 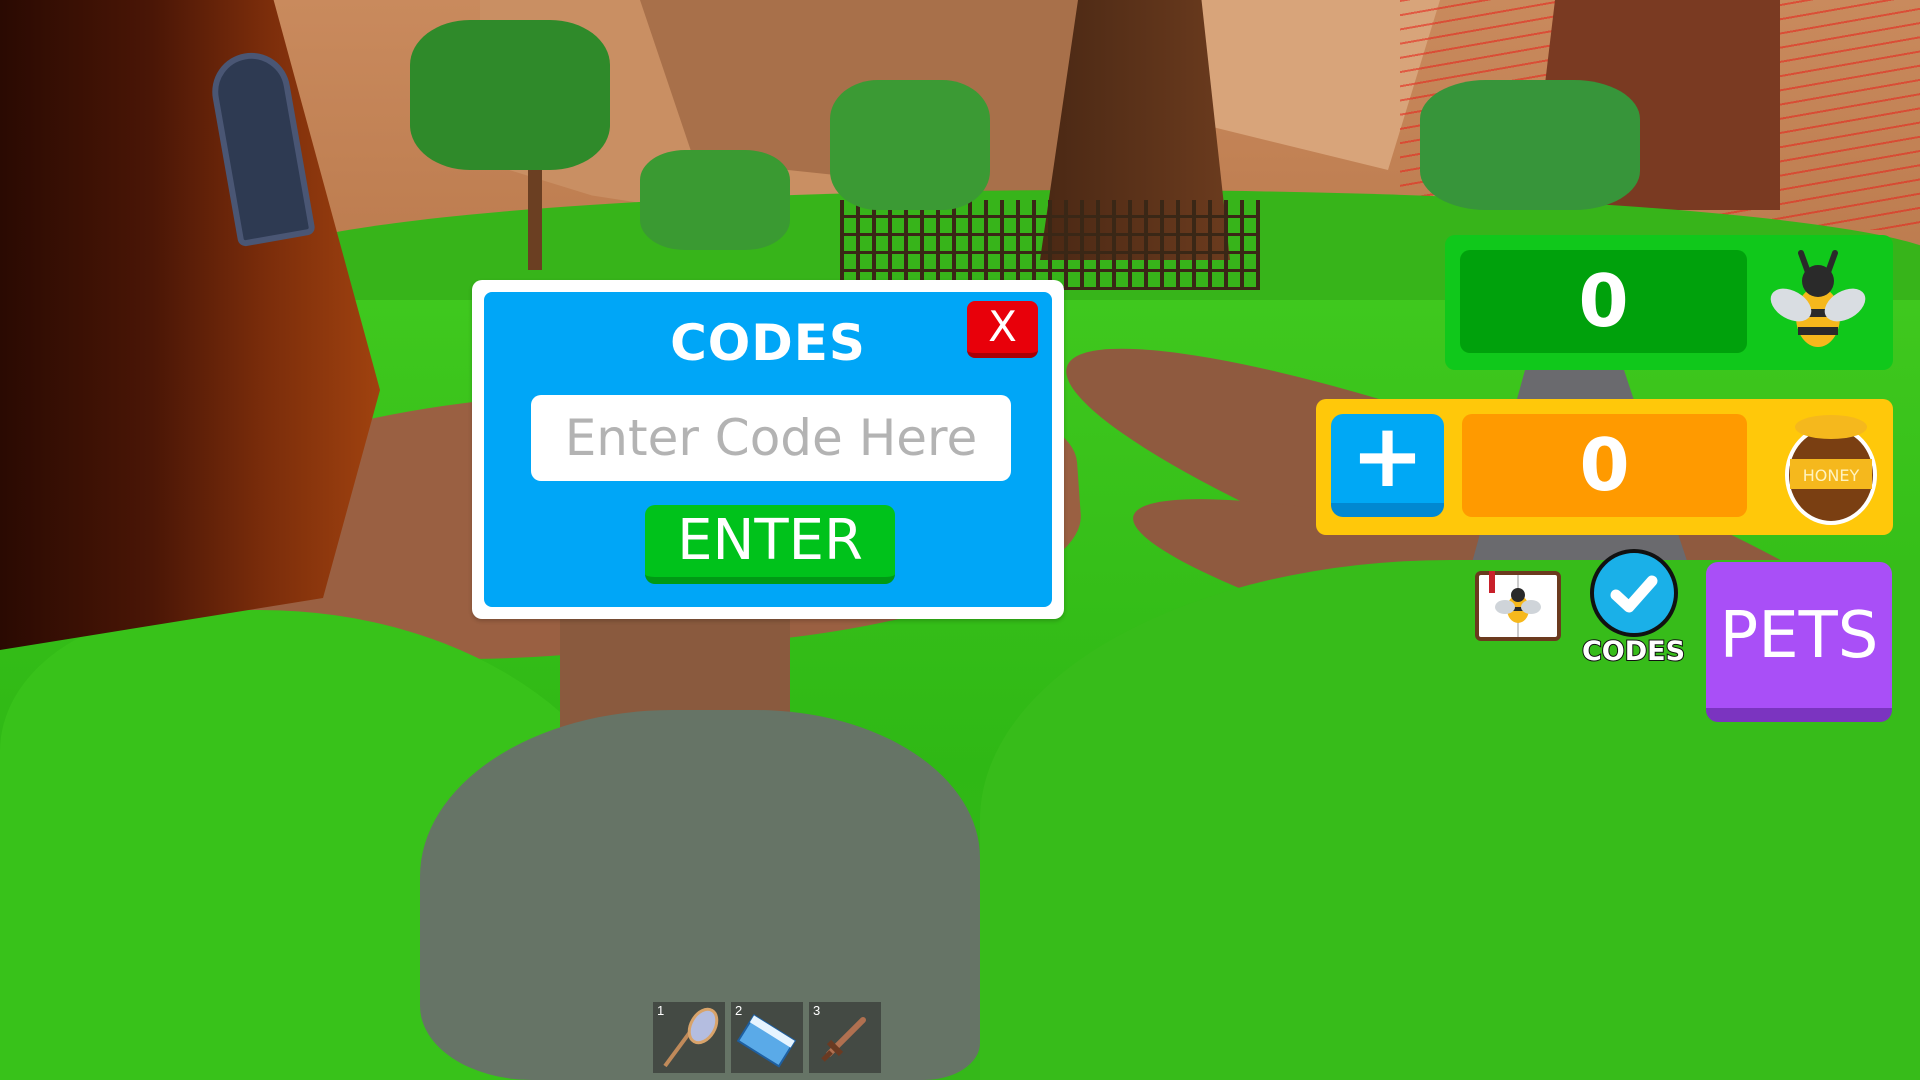 I want to click on slot-number: 1, so click(x=661, y=1010).